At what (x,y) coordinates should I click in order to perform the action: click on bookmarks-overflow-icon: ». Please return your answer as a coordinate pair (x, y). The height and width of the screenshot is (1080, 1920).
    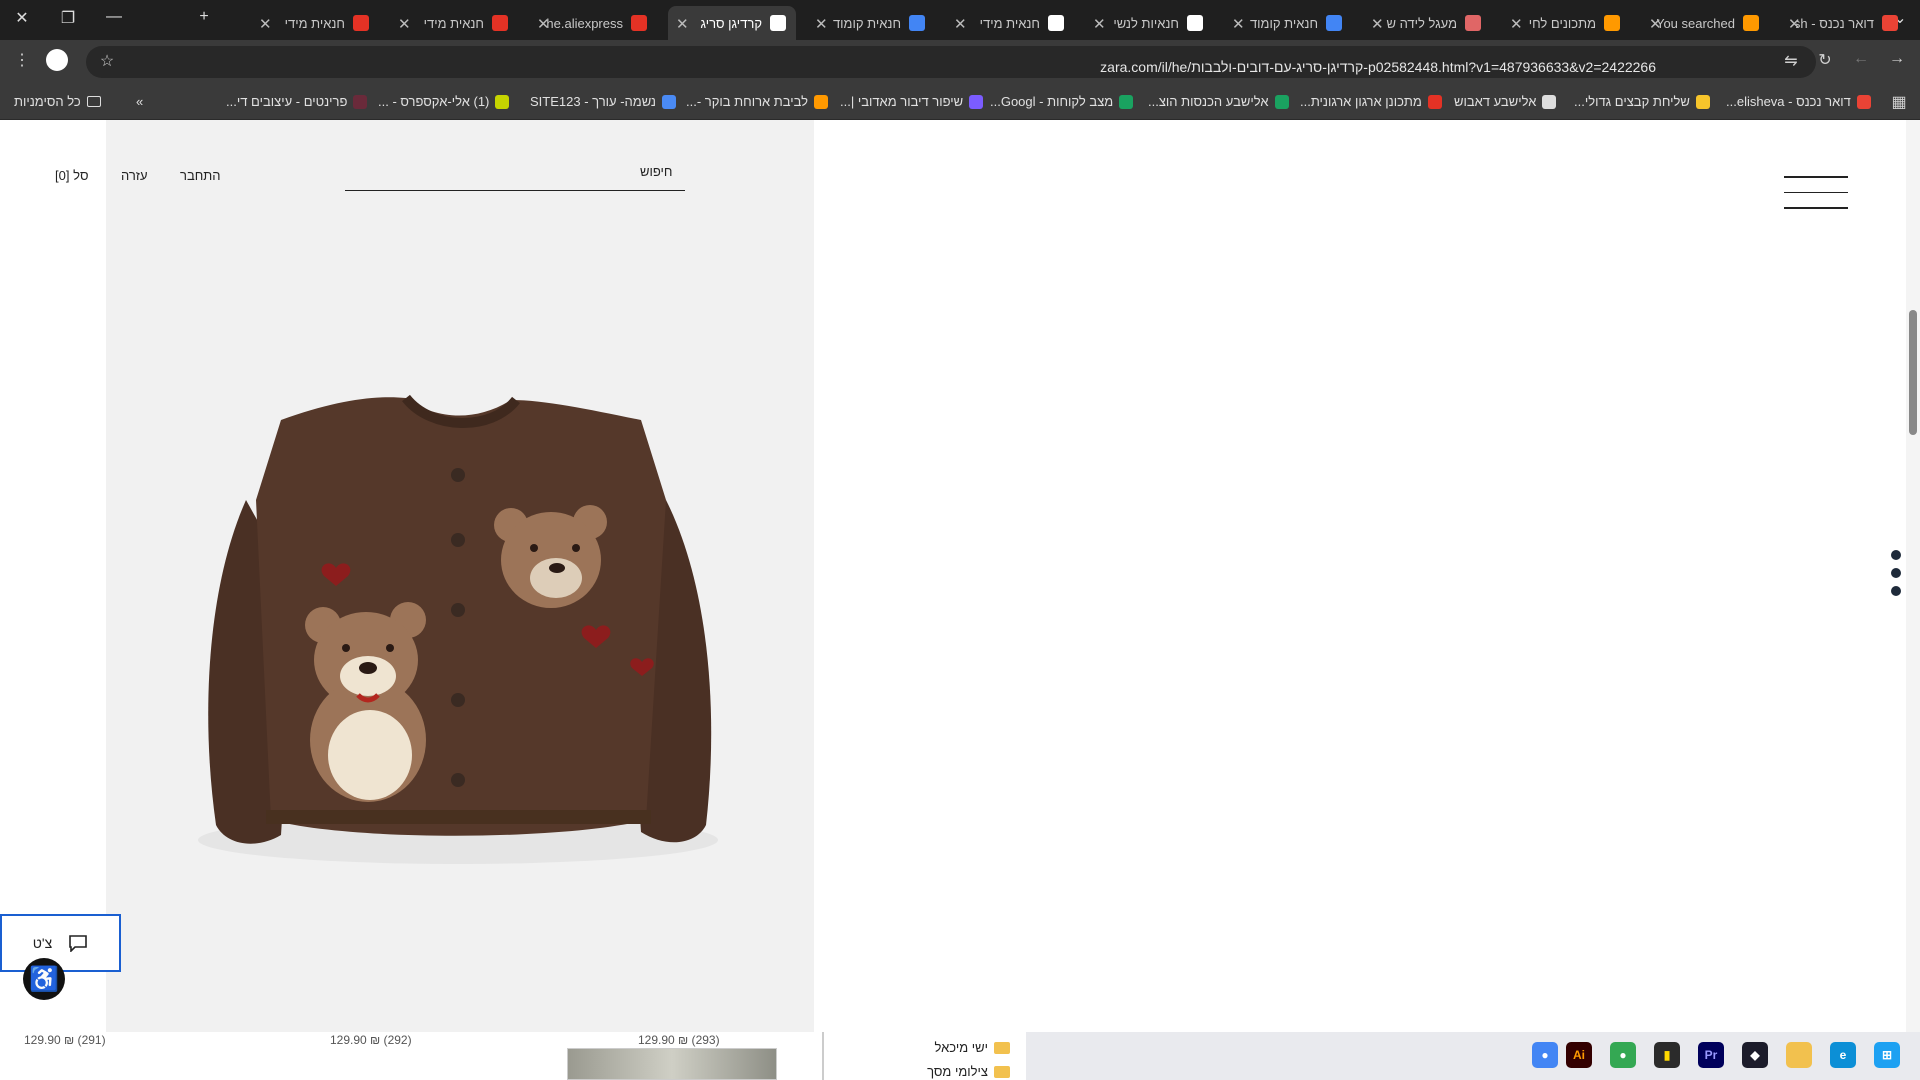
    Looking at the image, I should click on (139, 101).